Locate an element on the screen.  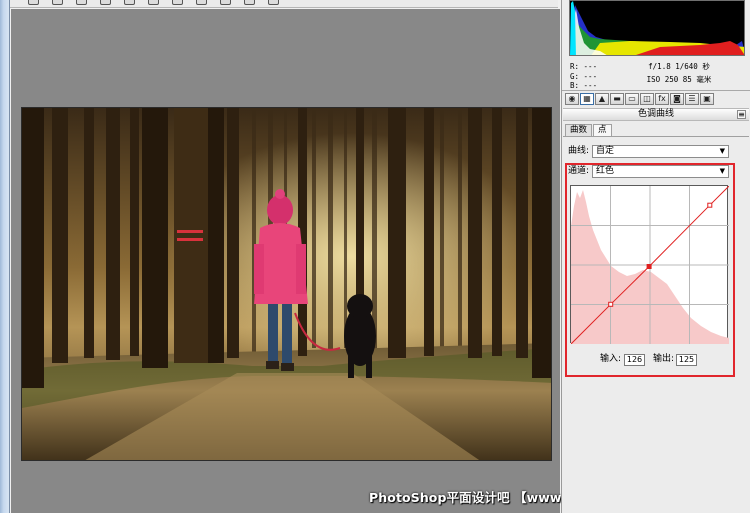
tab-point: 点 is located at coordinates (602, 130).